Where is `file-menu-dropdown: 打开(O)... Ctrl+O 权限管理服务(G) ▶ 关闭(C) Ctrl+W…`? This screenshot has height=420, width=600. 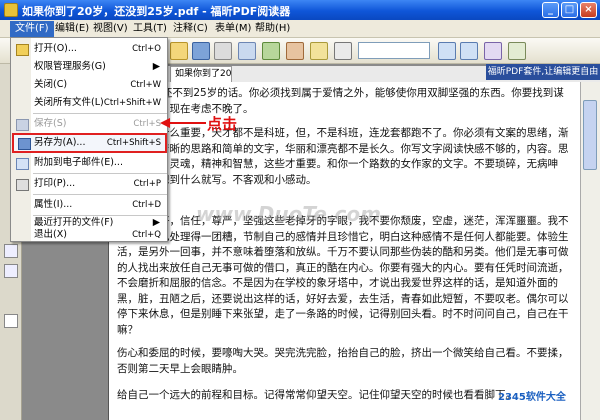 file-menu-dropdown: 打开(O)... Ctrl+O 权限管理服务(G) ▶ 关闭(C) Ctrl+W… is located at coordinates (89, 139).